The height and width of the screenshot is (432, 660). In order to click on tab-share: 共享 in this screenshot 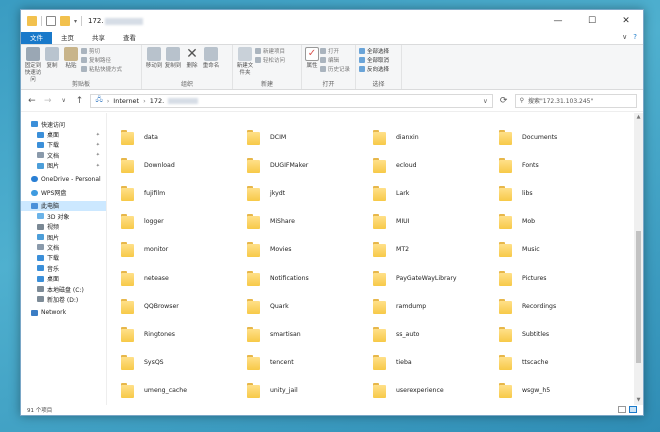, I will do `click(98, 38)`.